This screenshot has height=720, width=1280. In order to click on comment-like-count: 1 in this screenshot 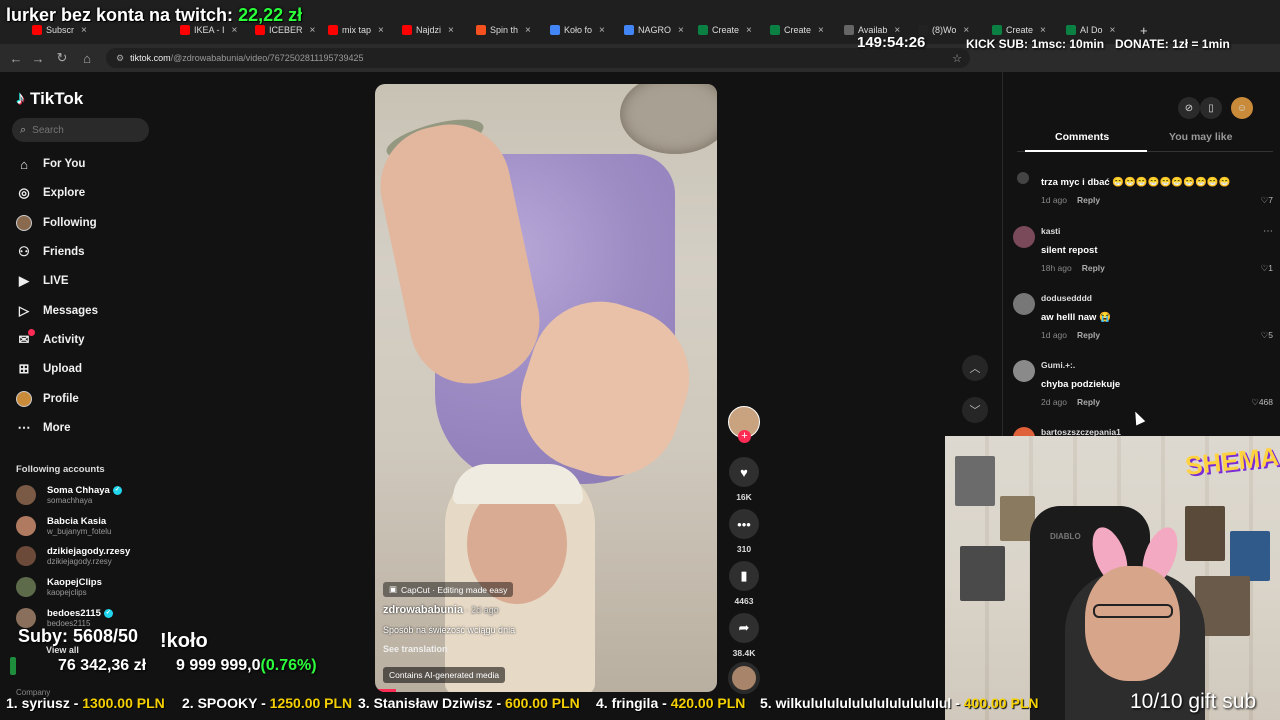, I will do `click(1270, 268)`.